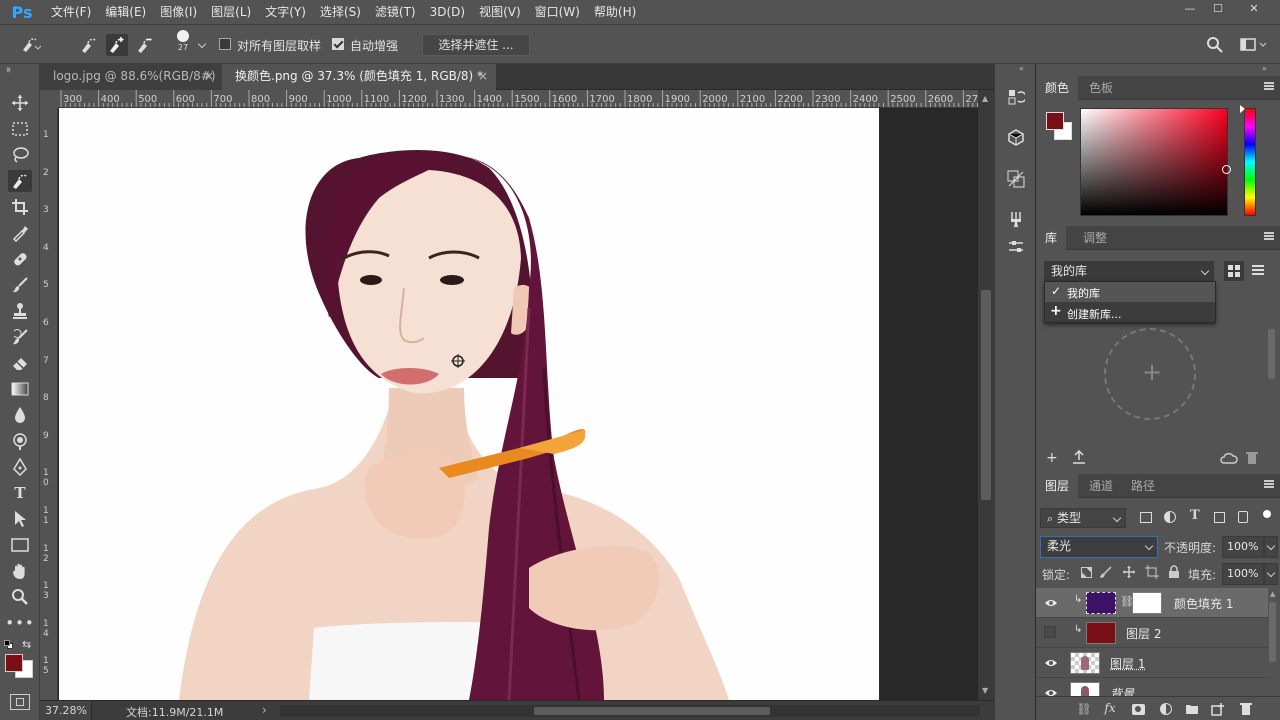 The width and height of the screenshot is (1280, 720). Describe the element at coordinates (1243, 574) in the screenshot. I see `fill-input: 100%` at that location.